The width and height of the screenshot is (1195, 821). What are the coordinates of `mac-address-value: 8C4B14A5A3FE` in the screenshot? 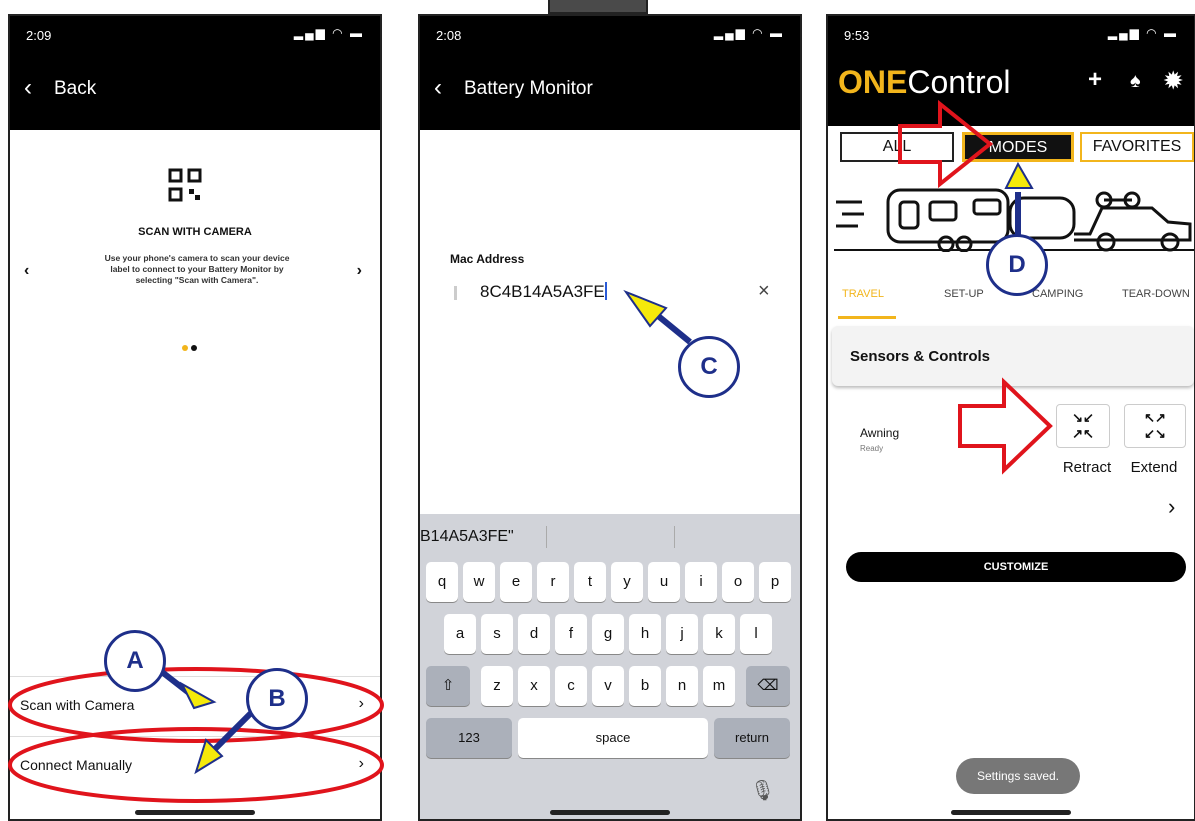 It's located at (542, 291).